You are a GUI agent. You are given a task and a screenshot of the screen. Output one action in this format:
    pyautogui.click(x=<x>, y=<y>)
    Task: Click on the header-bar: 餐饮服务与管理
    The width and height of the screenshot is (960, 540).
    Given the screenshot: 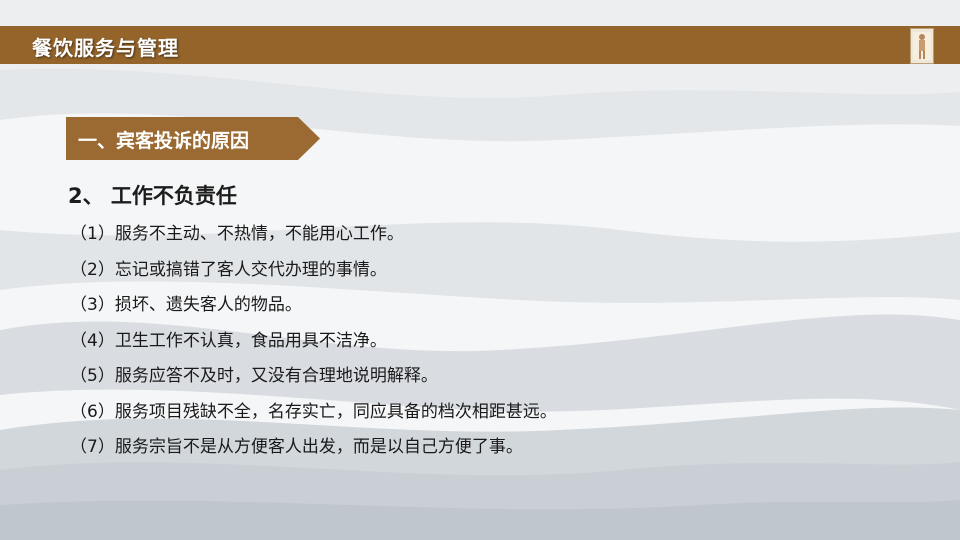 What is the action you would take?
    pyautogui.click(x=480, y=45)
    